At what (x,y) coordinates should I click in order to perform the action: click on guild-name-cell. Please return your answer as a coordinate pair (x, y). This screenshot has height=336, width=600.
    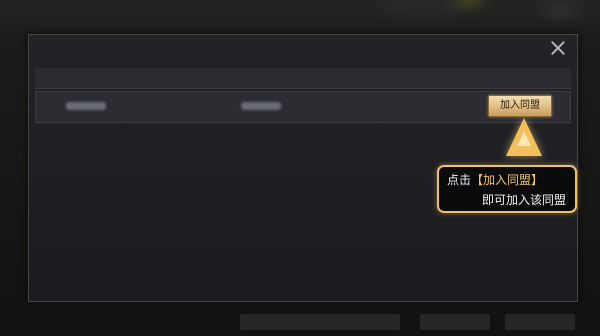
    Looking at the image, I should click on (86, 107).